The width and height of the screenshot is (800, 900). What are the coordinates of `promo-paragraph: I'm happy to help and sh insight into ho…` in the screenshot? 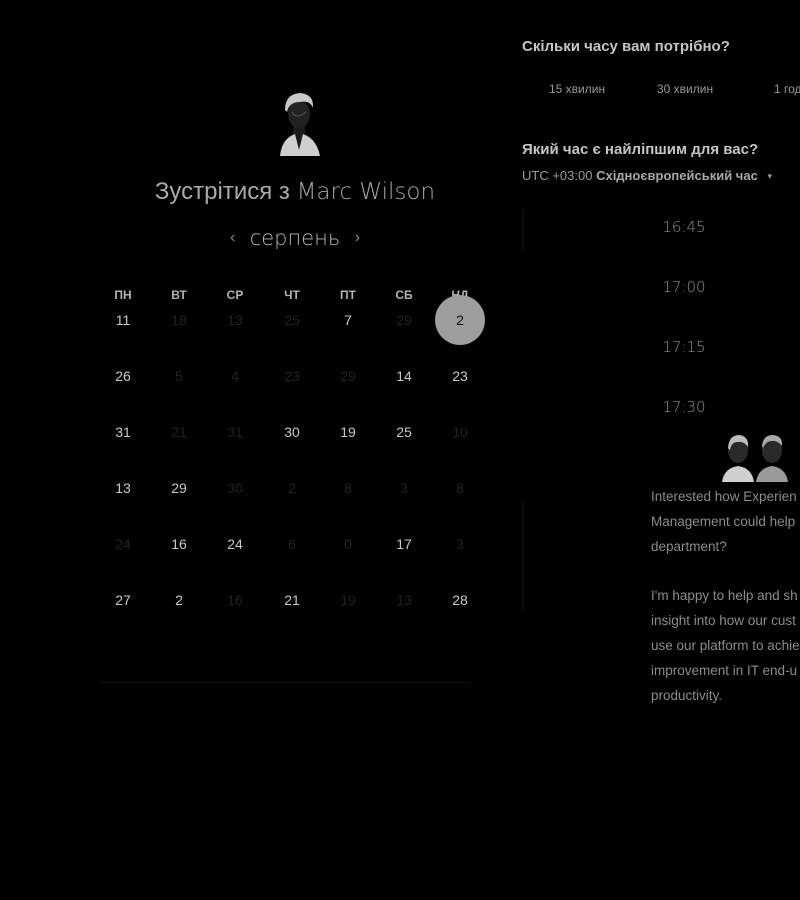 It's located at (725, 645).